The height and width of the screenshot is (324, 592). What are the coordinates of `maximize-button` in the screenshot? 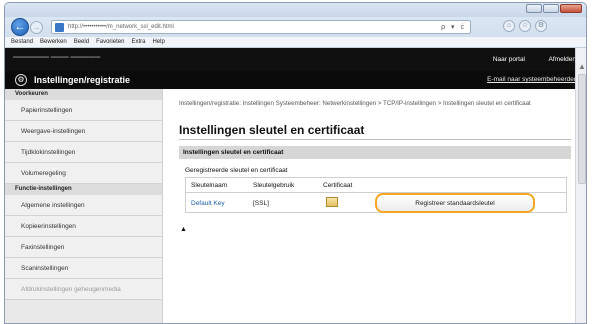 It's located at (551, 8).